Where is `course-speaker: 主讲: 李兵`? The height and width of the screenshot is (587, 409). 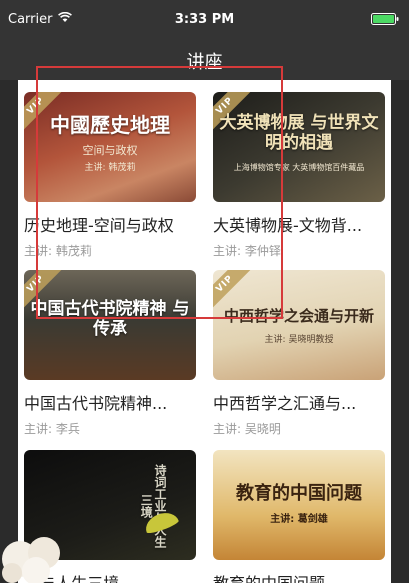
course-speaker: 主讲: 李兵 is located at coordinates (52, 429).